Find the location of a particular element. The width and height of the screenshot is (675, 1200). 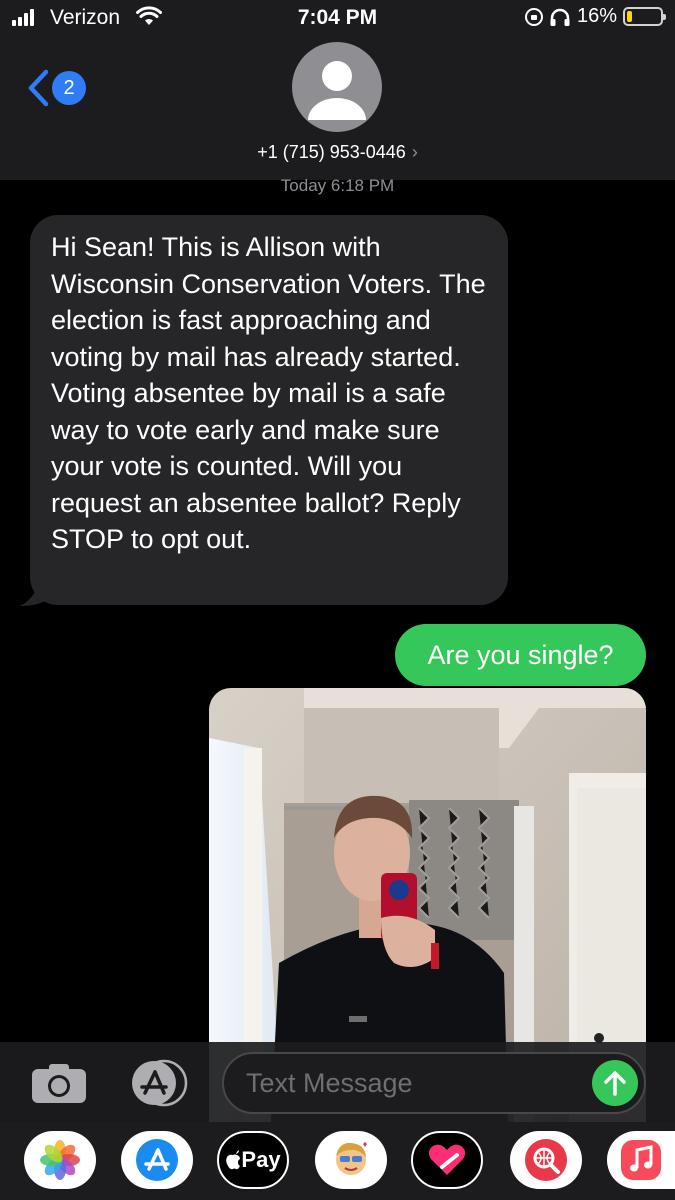

apple-pay-button: Pay is located at coordinates (253, 1160).